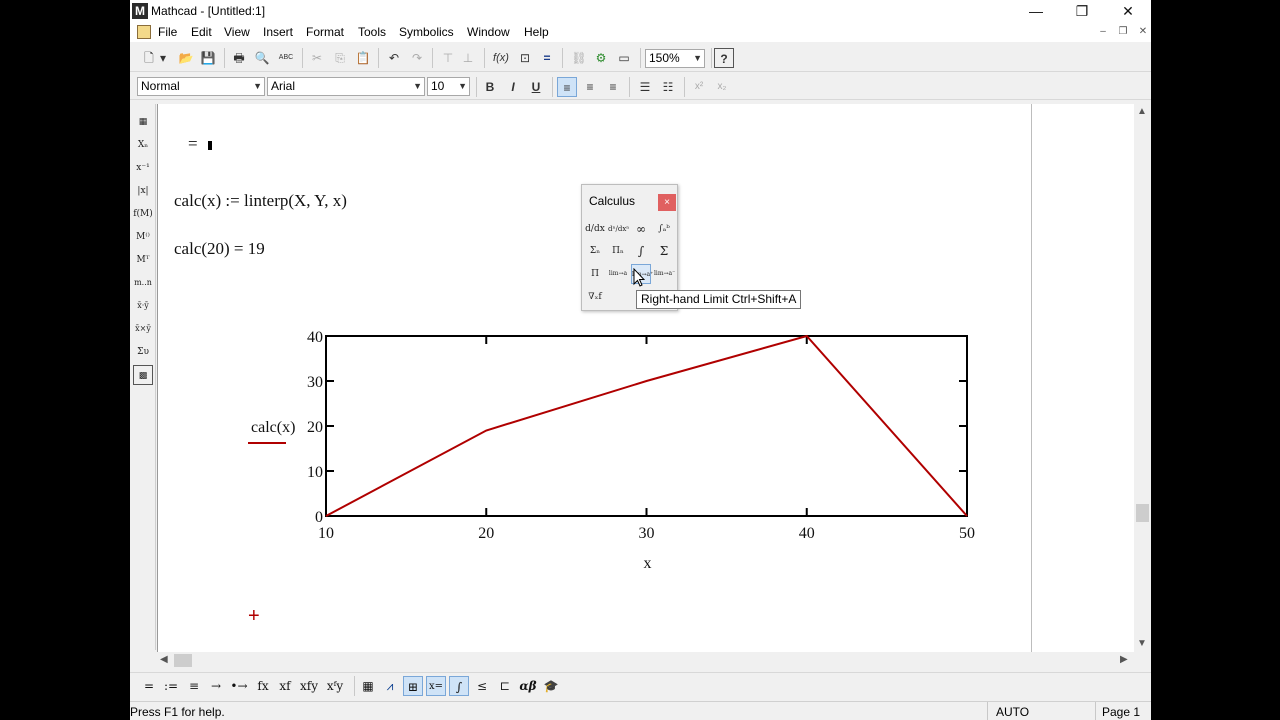 Image resolution: width=1280 pixels, height=720 pixels. What do you see at coordinates (645, 87) in the screenshot?
I see `bullets-button: ☰` at bounding box center [645, 87].